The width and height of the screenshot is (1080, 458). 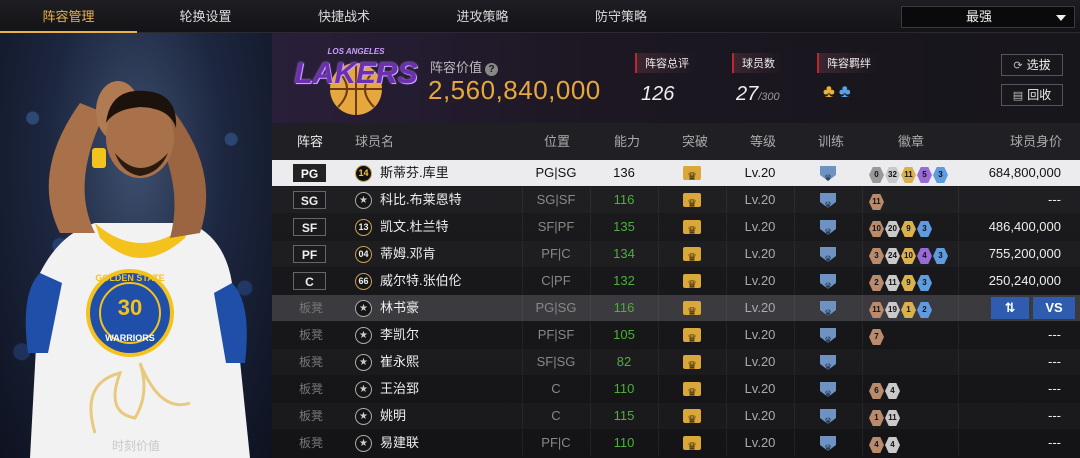 I want to click on stat-bonds: 阵容羁绊 ♣ ♣, so click(x=848, y=77).